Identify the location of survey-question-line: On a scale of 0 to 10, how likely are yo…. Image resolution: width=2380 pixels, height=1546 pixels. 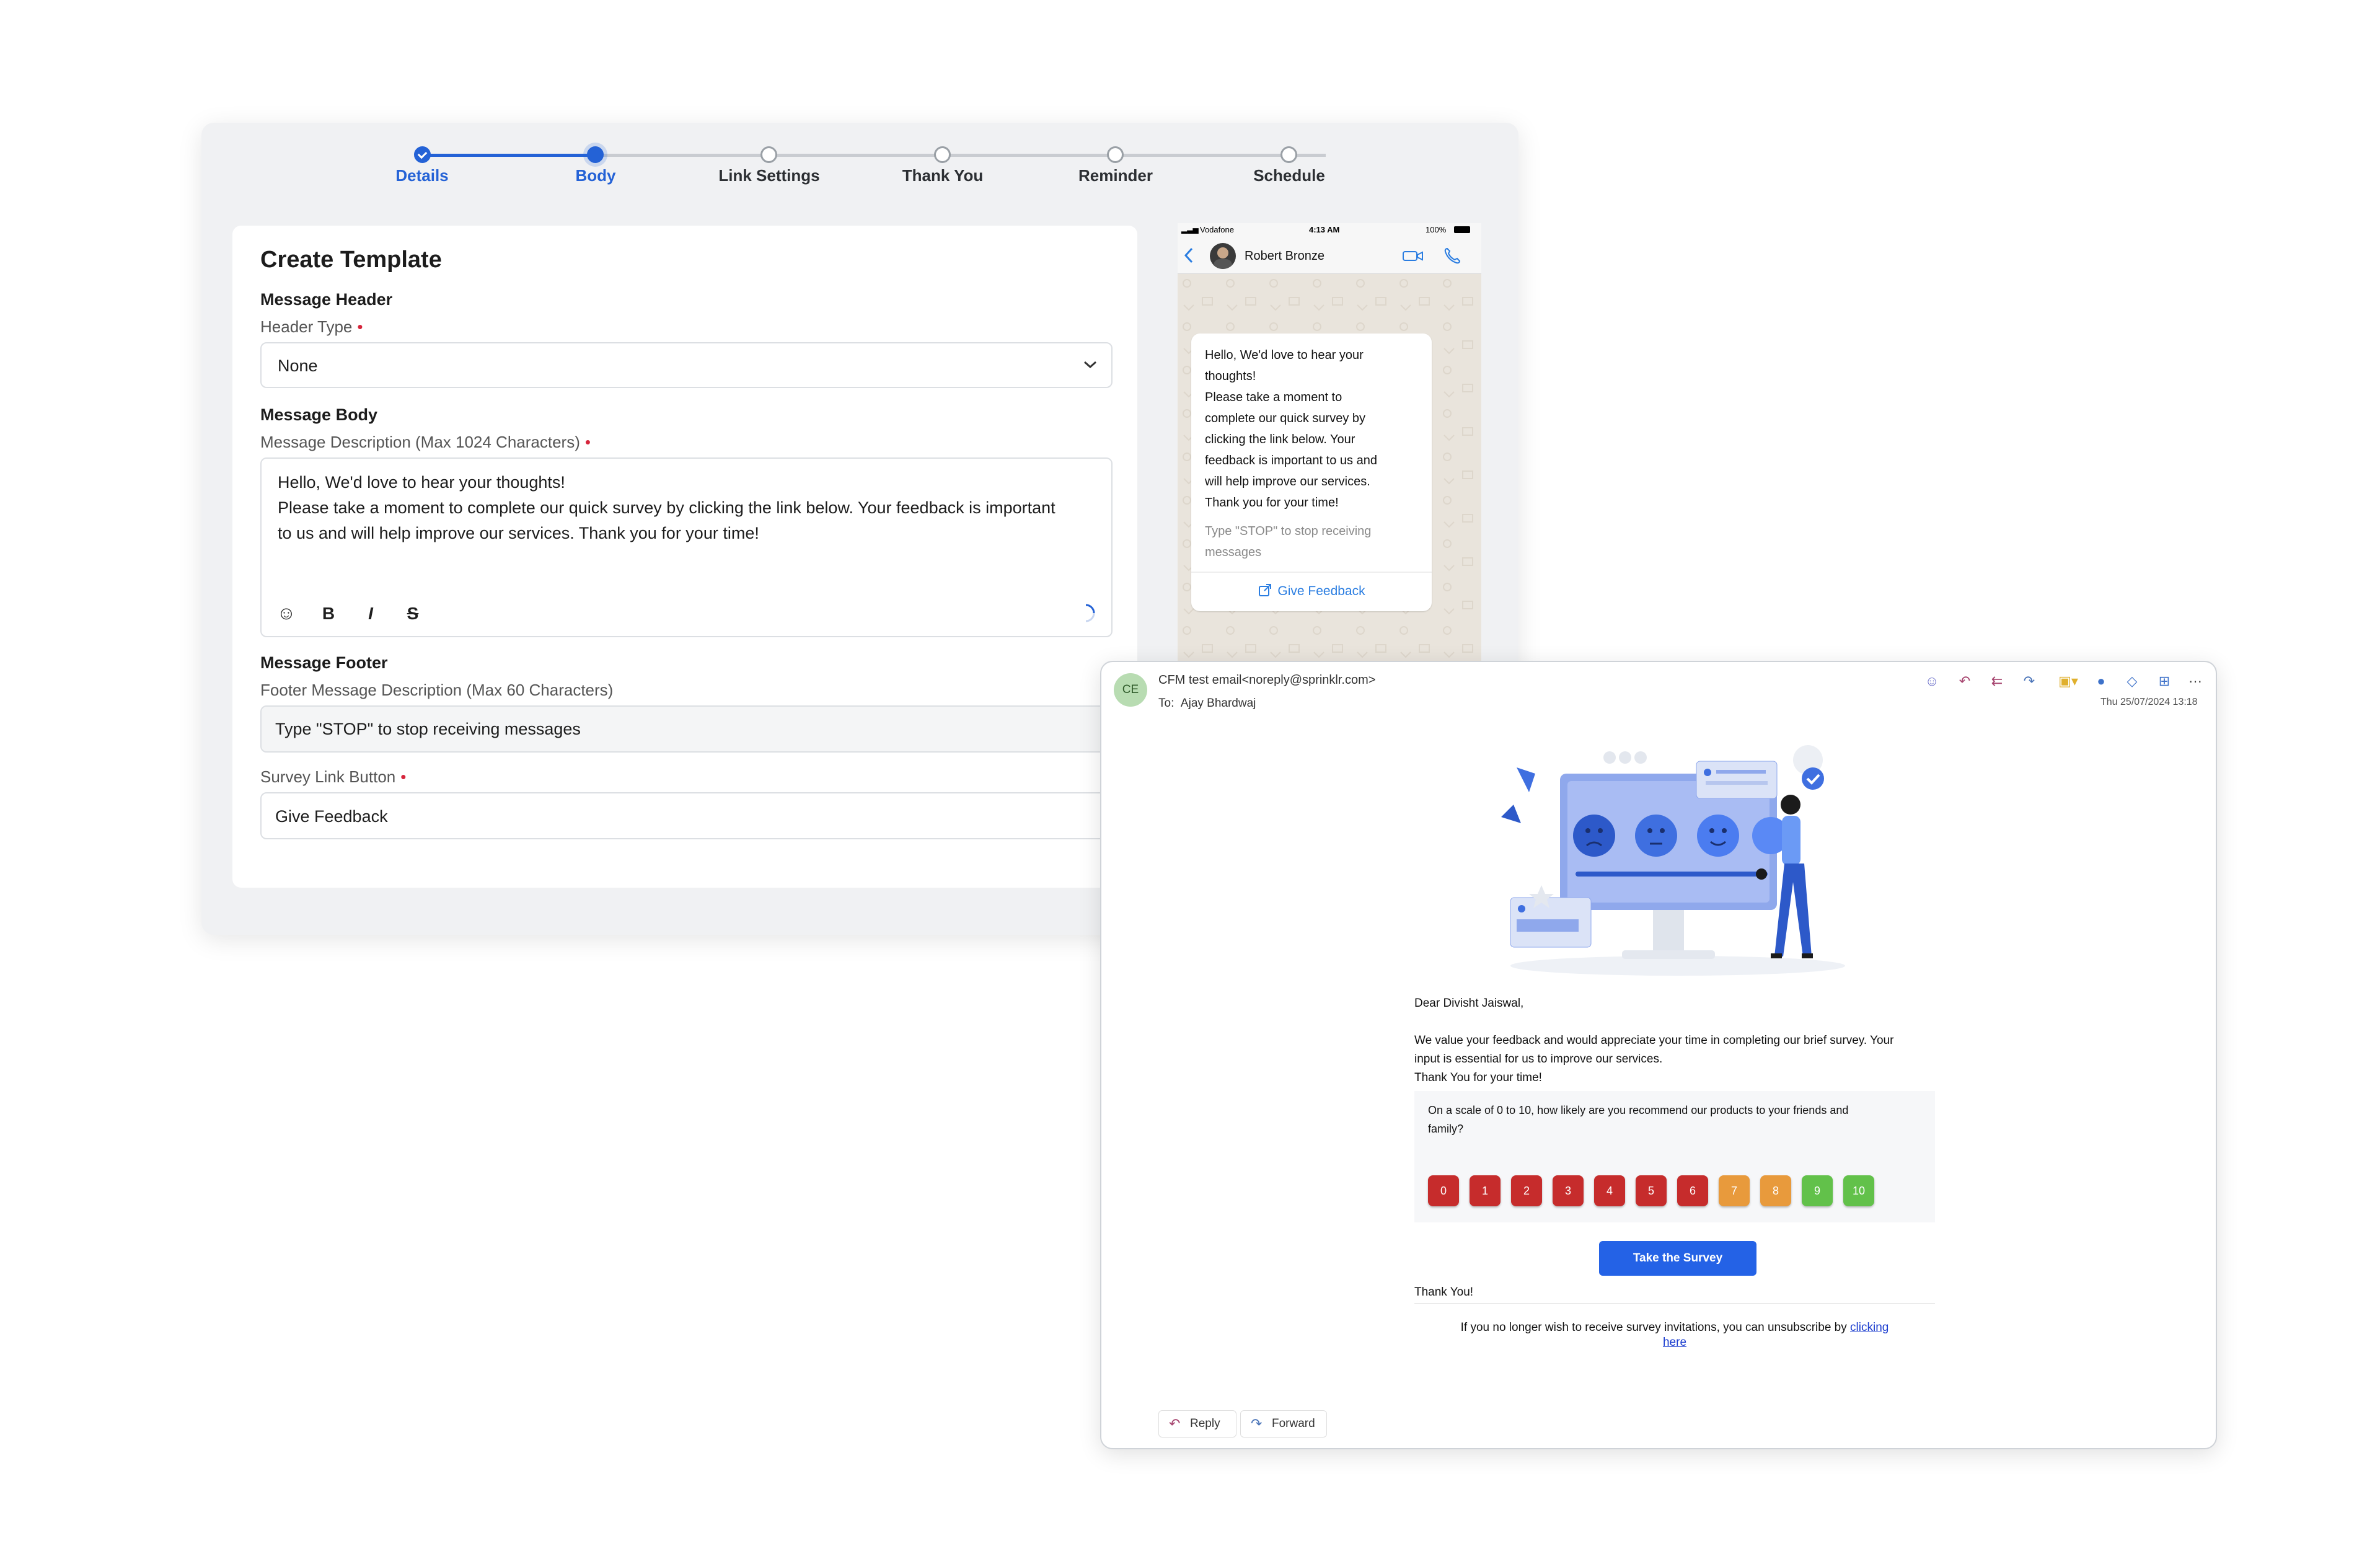
(1638, 1110).